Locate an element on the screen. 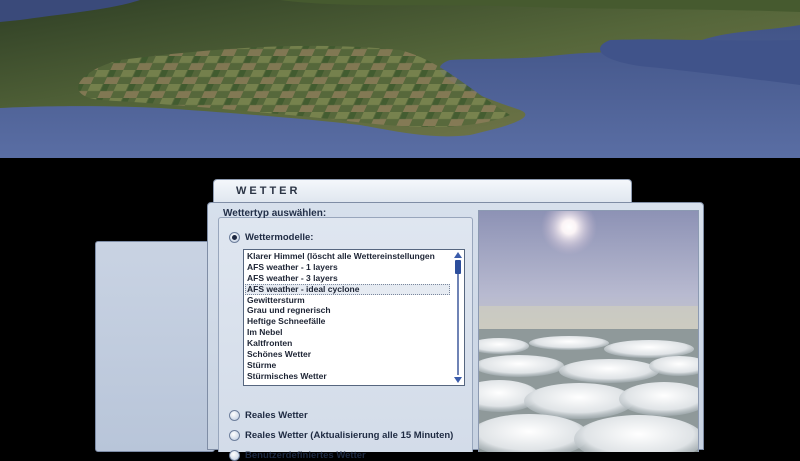 The height and width of the screenshot is (461, 800). list-item: Kaltfronten is located at coordinates (347, 343).